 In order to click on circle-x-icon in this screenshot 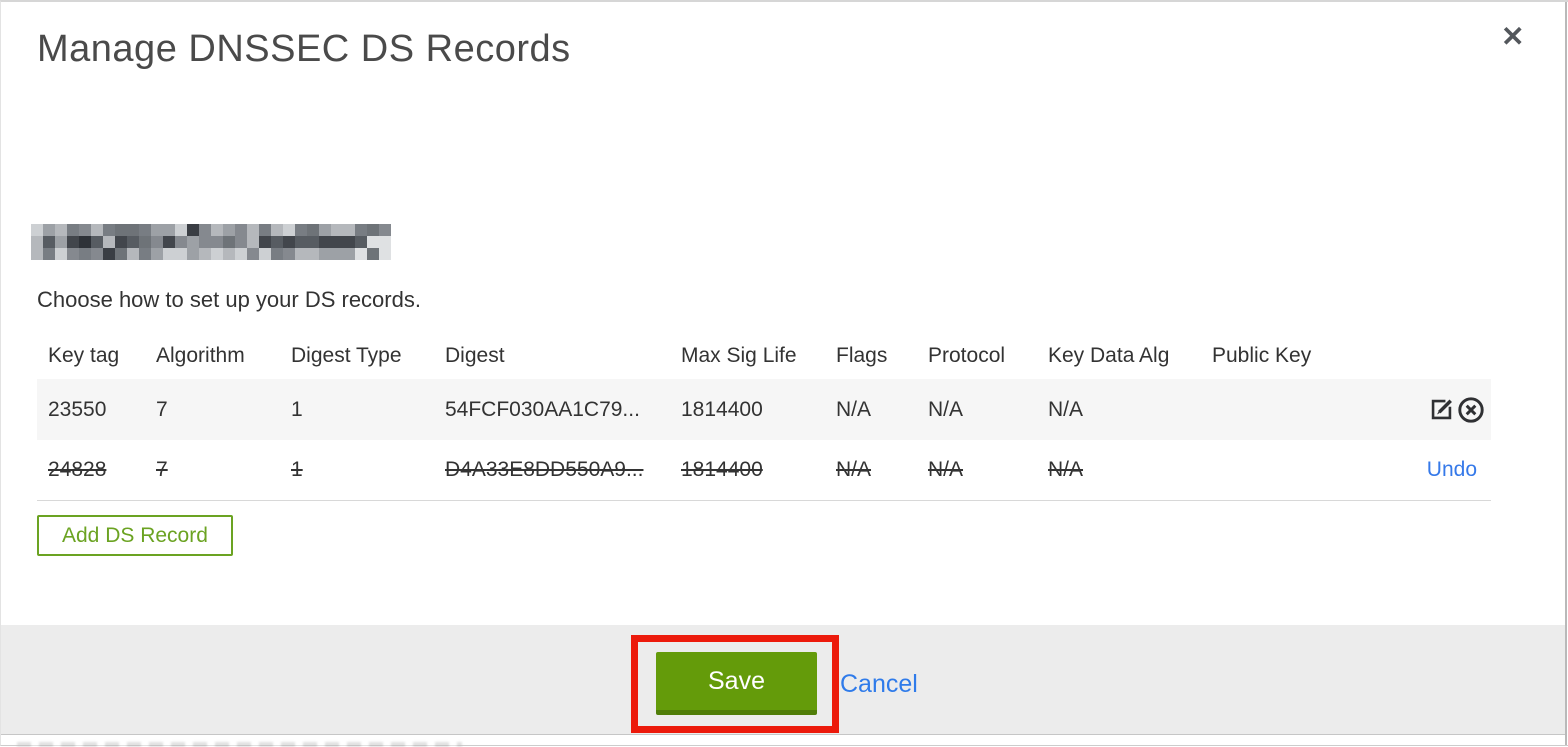, I will do `click(1471, 410)`.